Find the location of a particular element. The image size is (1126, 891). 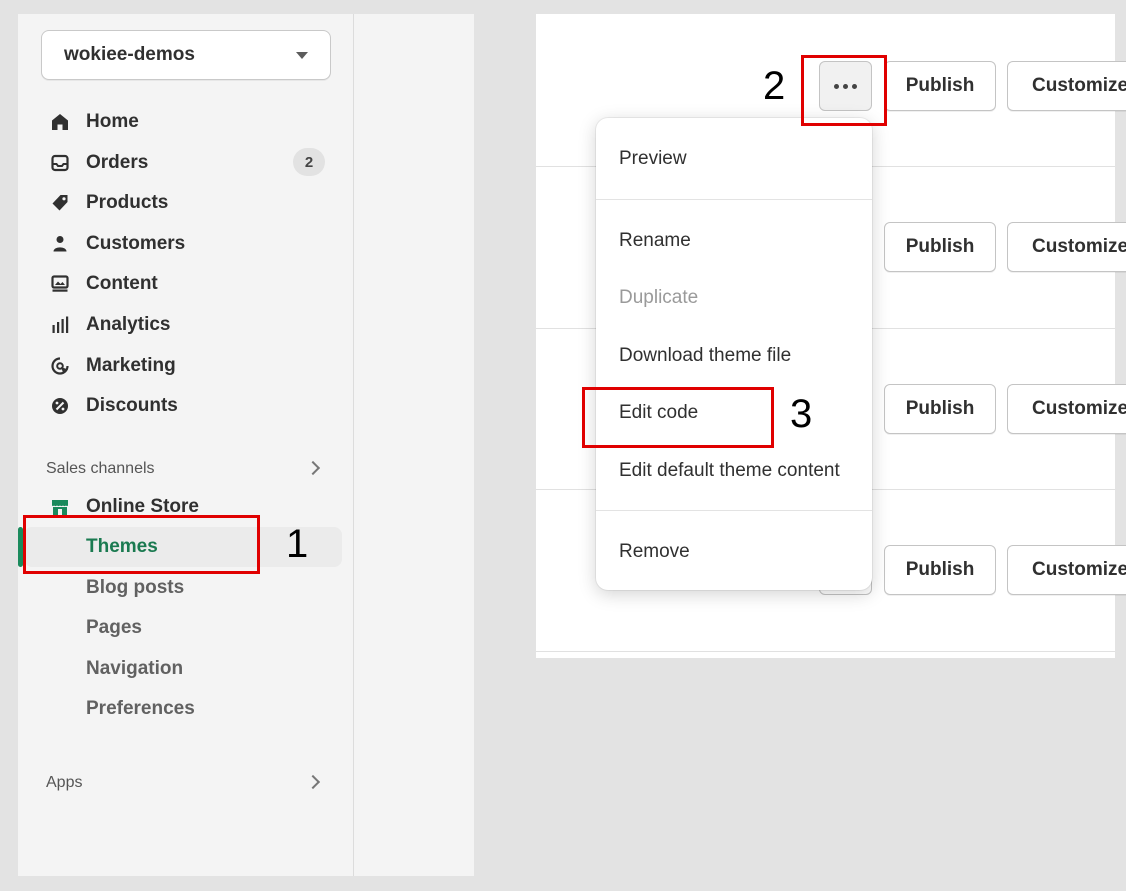

menu-item-edit-default-theme-content: Edit default theme content is located at coordinates (729, 471).